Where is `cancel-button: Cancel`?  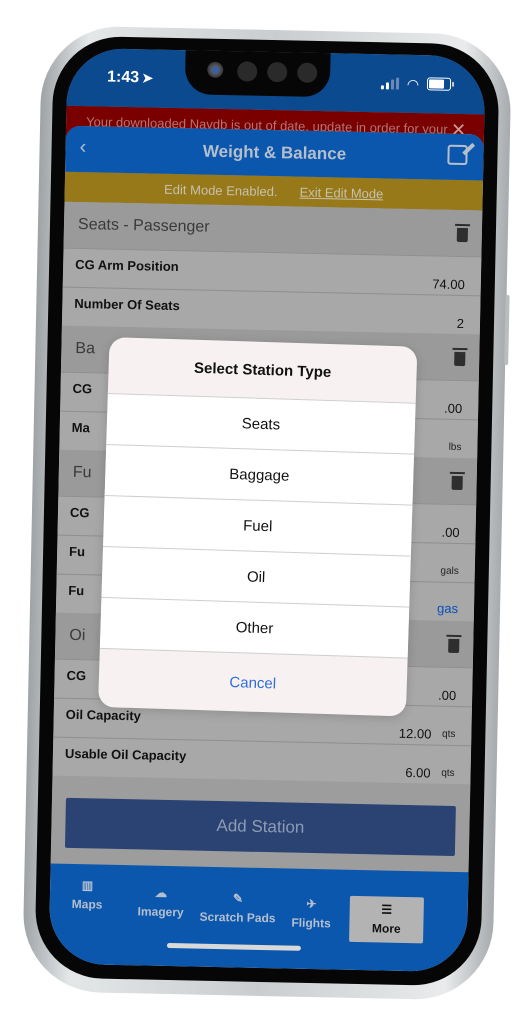
cancel-button: Cancel is located at coordinates (252, 682).